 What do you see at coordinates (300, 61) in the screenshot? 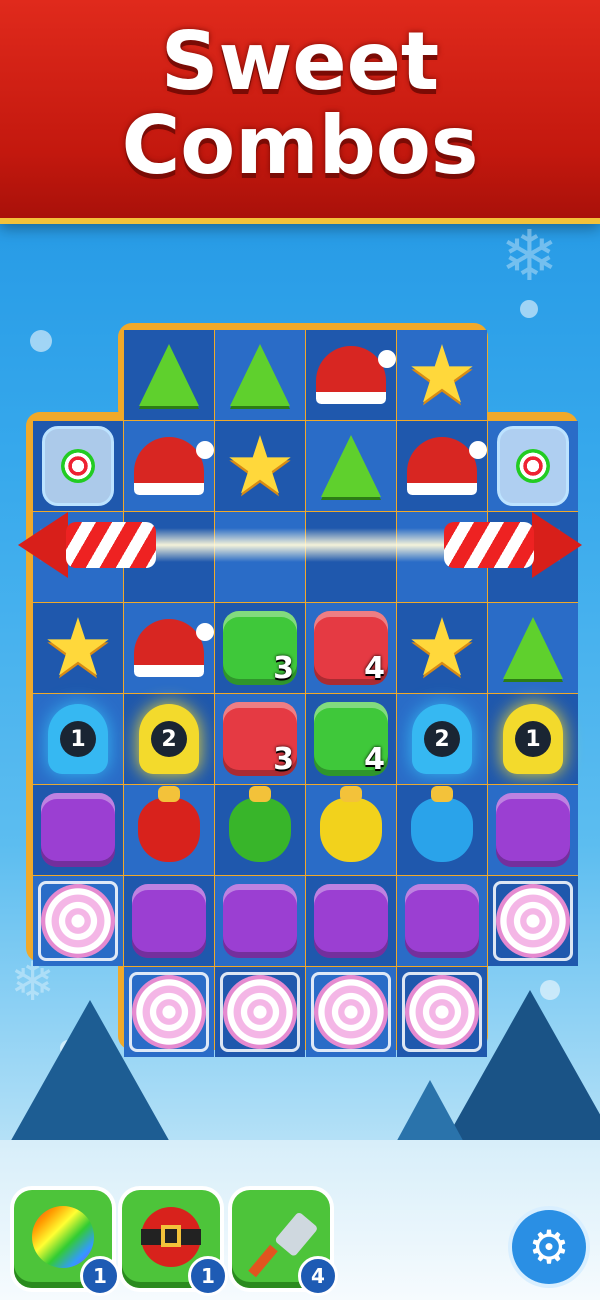
I see `banner-title-line1: Sweet` at bounding box center [300, 61].